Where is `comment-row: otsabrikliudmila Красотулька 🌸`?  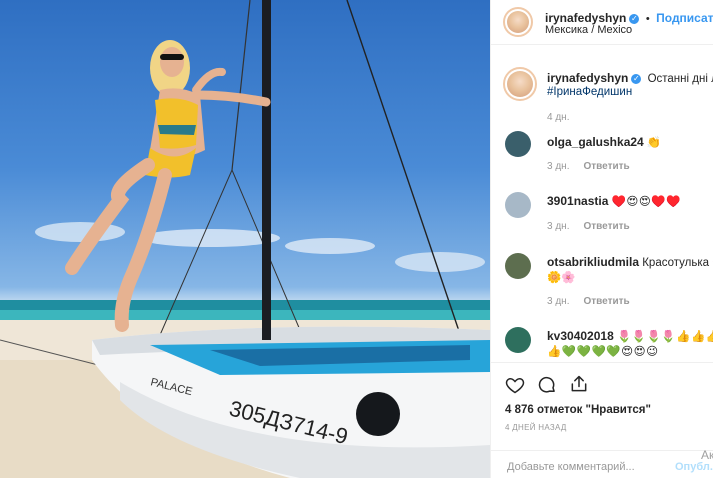 comment-row: otsabrikliudmila Красотулька 🌸 is located at coordinates (630, 262).